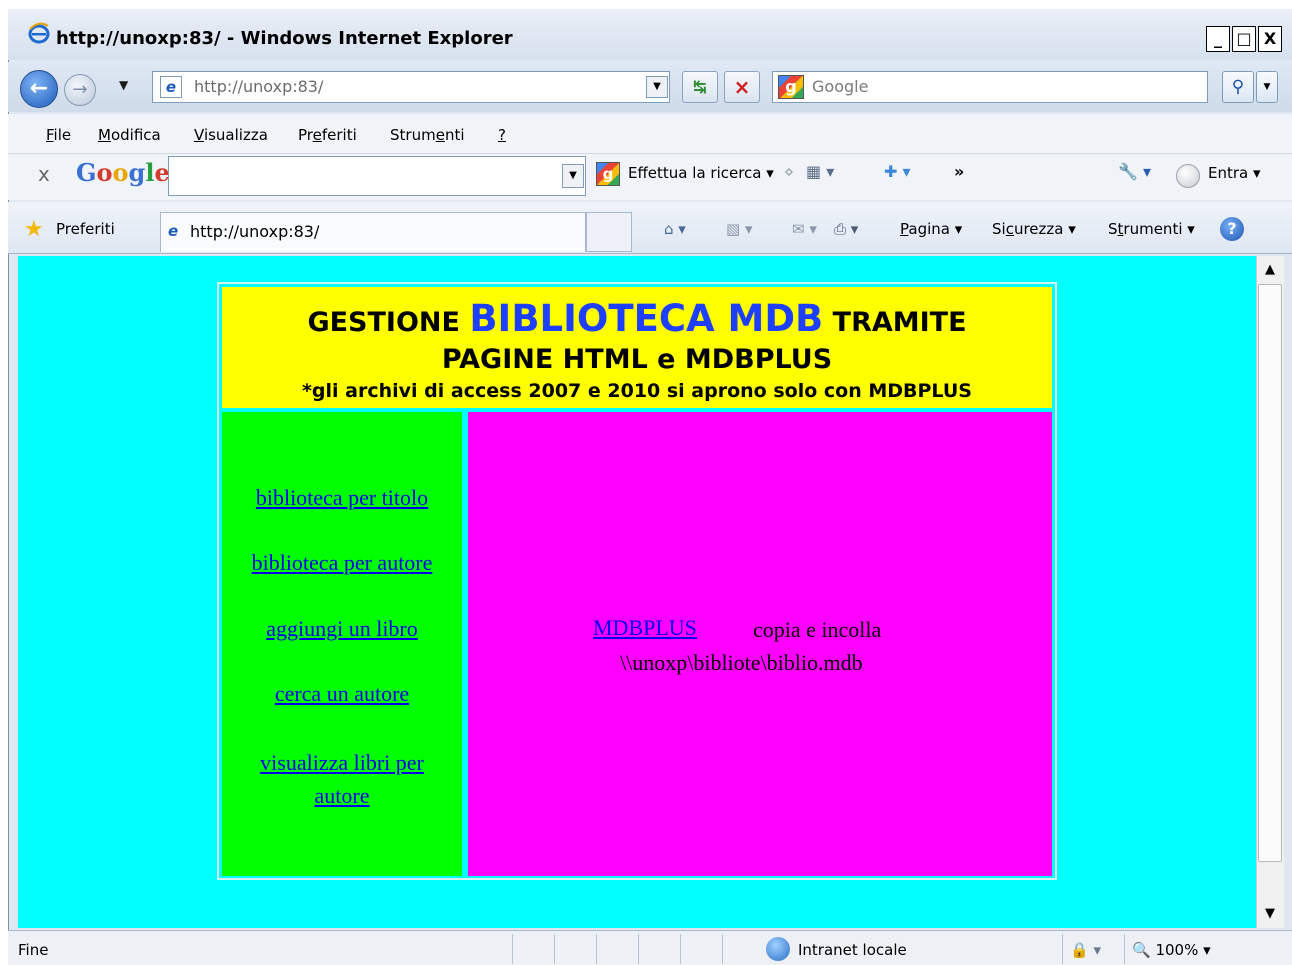  I want to click on link-aggiungi-un-libro: aggiungi un libro, so click(342, 629).